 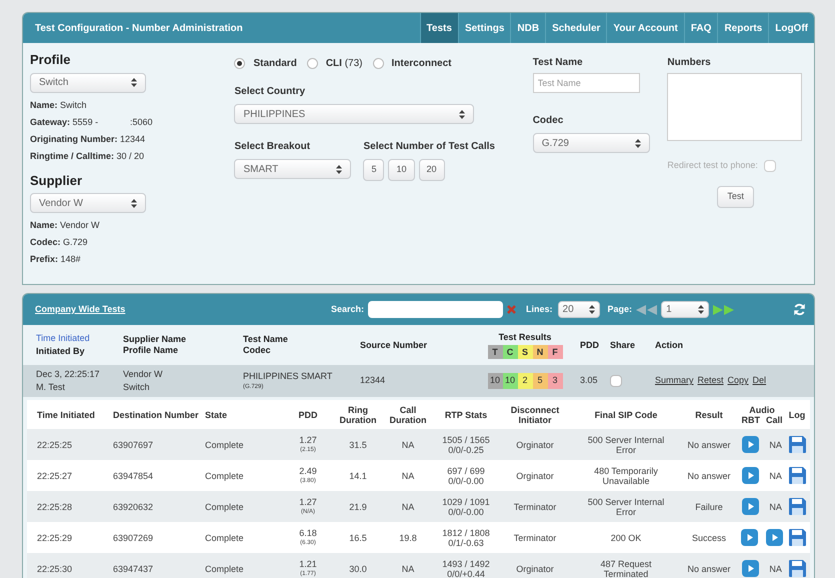 What do you see at coordinates (528, 28) in the screenshot?
I see `nav-tab: NDB` at bounding box center [528, 28].